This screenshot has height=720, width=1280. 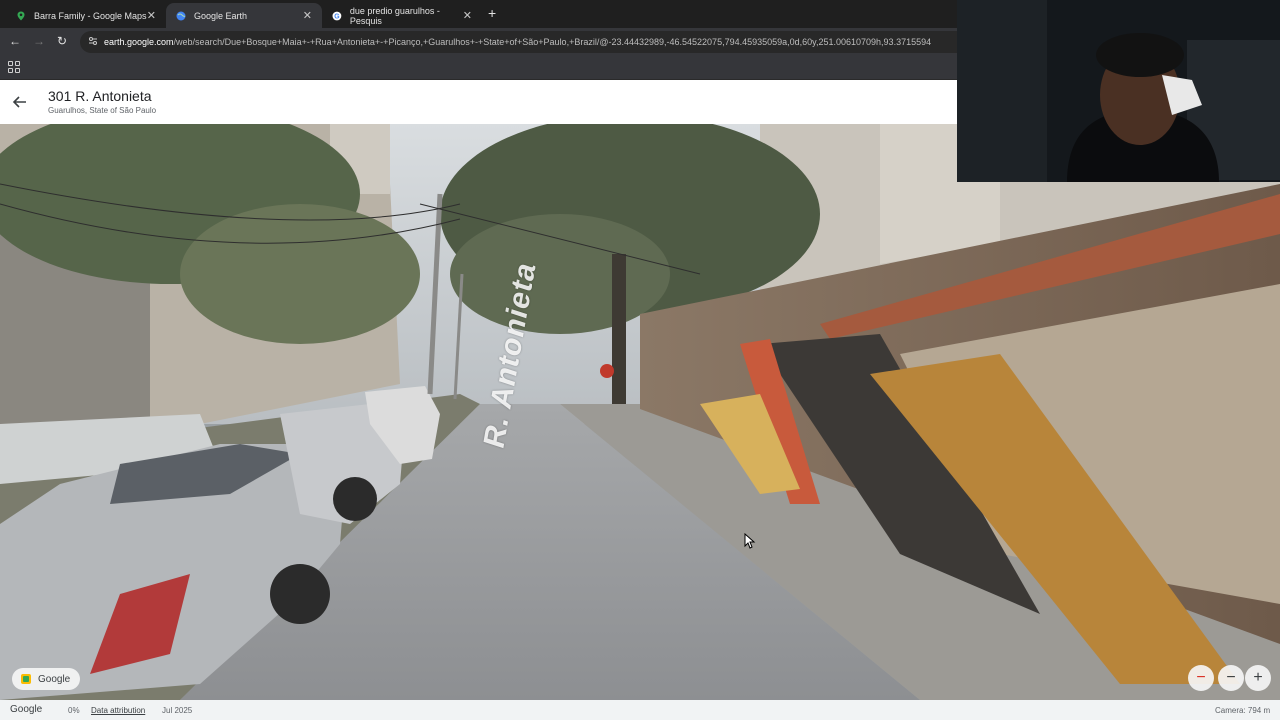 I want to click on webcam-feed, so click(x=1118, y=91).